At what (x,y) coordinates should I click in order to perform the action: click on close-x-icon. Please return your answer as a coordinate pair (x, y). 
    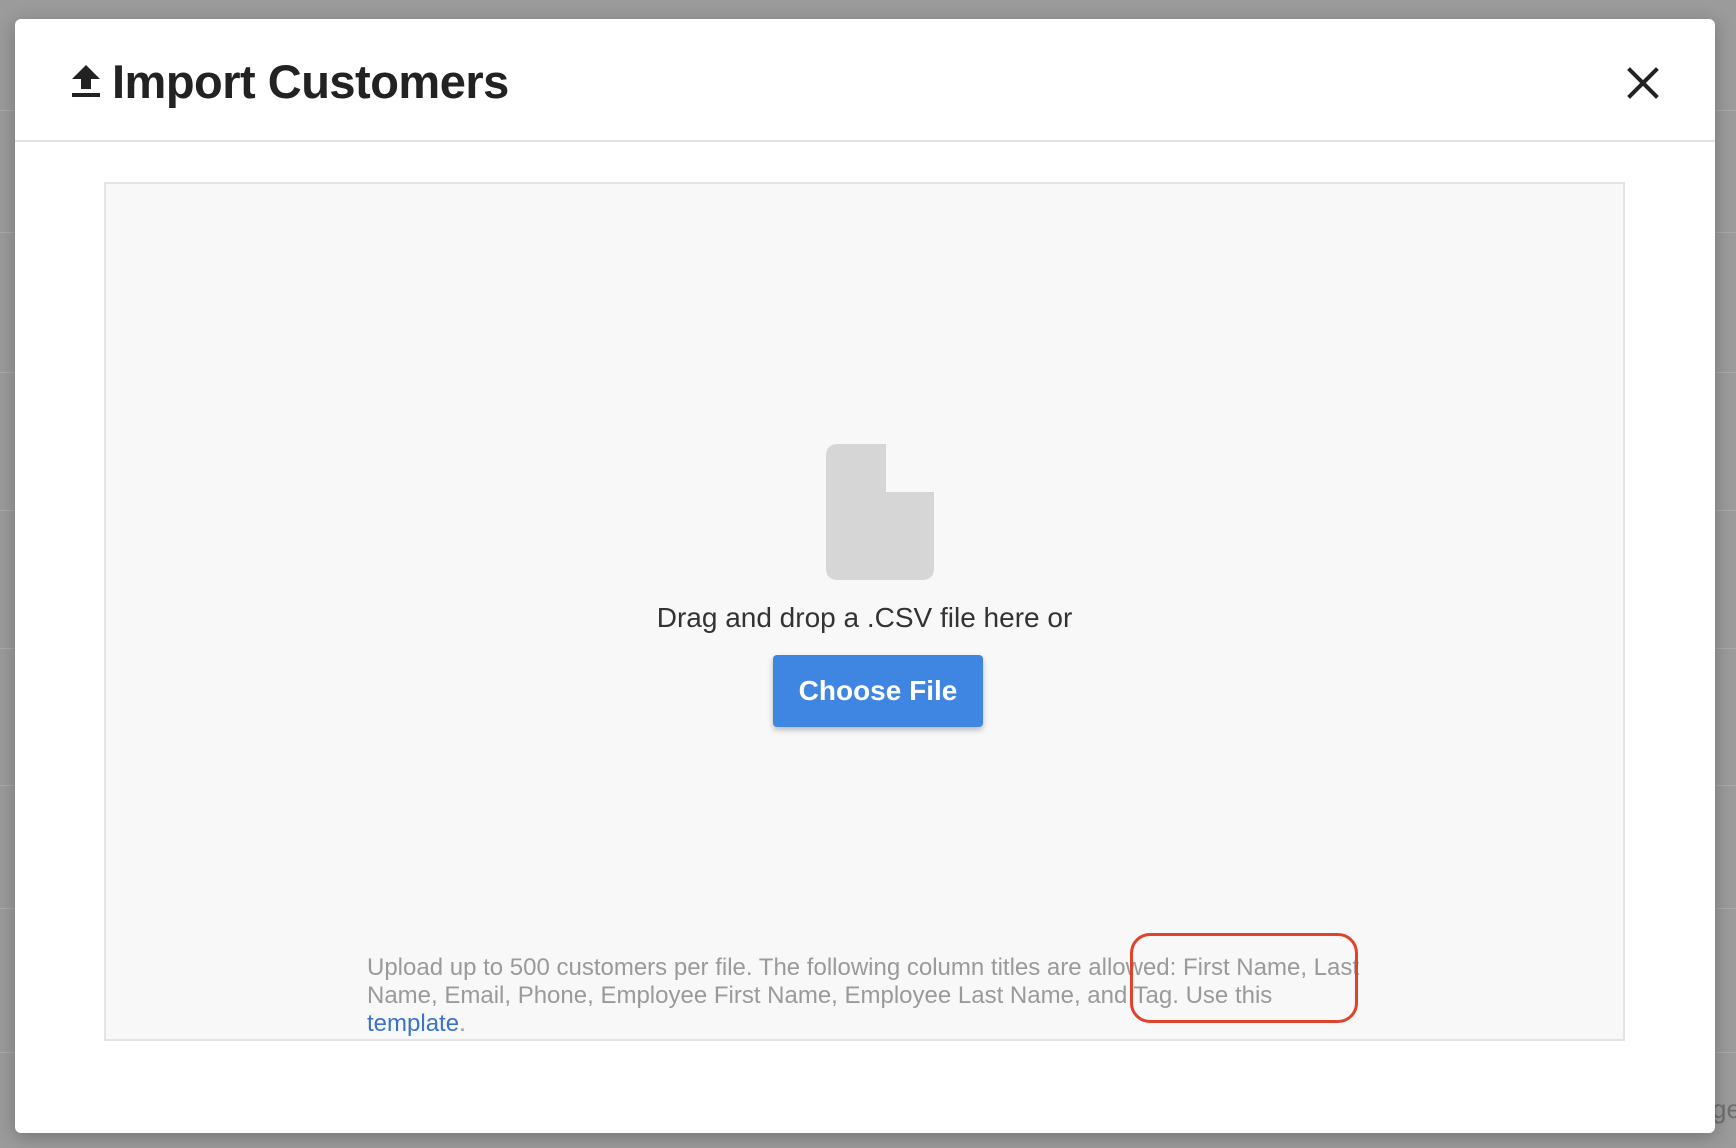
    Looking at the image, I should click on (1643, 83).